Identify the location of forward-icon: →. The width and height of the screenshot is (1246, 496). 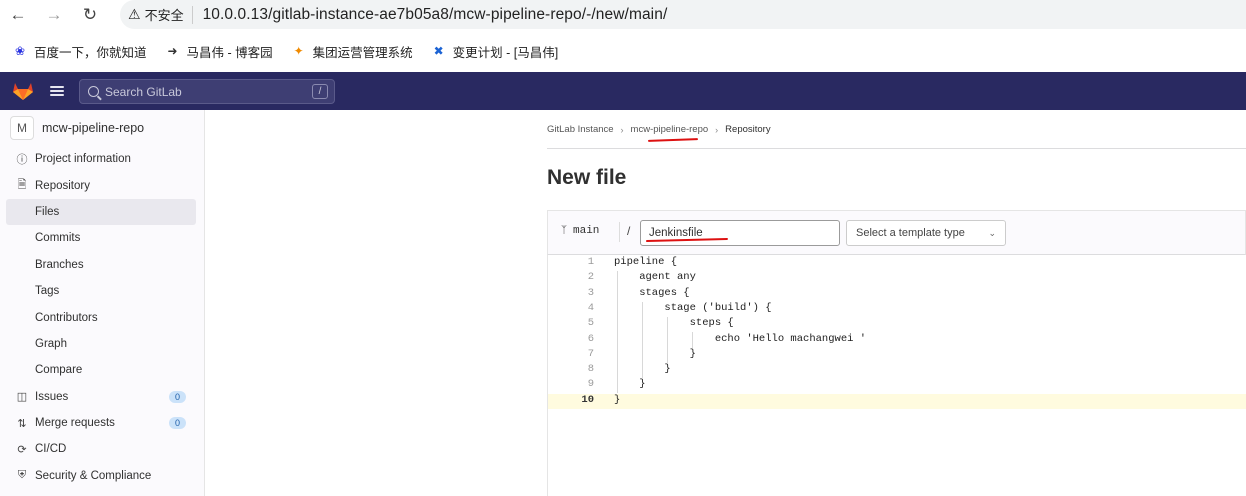
(54, 15).